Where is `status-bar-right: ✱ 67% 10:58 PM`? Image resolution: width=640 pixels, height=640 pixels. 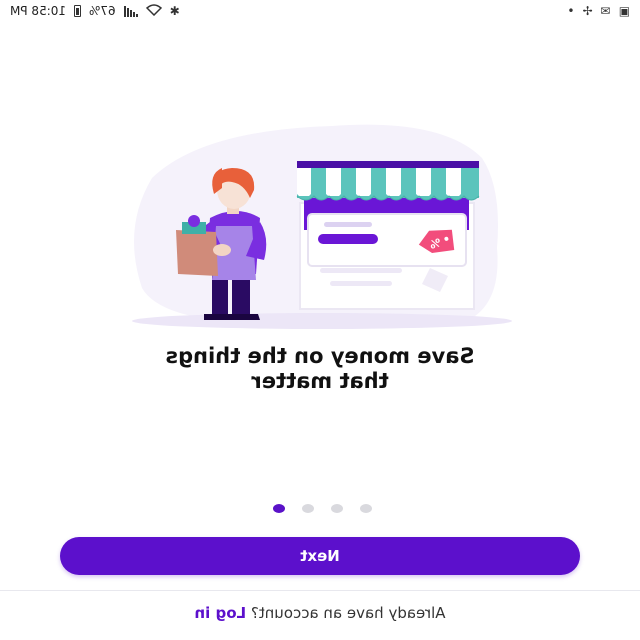
status-bar-right: ✱ 67% 10:58 PM is located at coordinates (95, 11).